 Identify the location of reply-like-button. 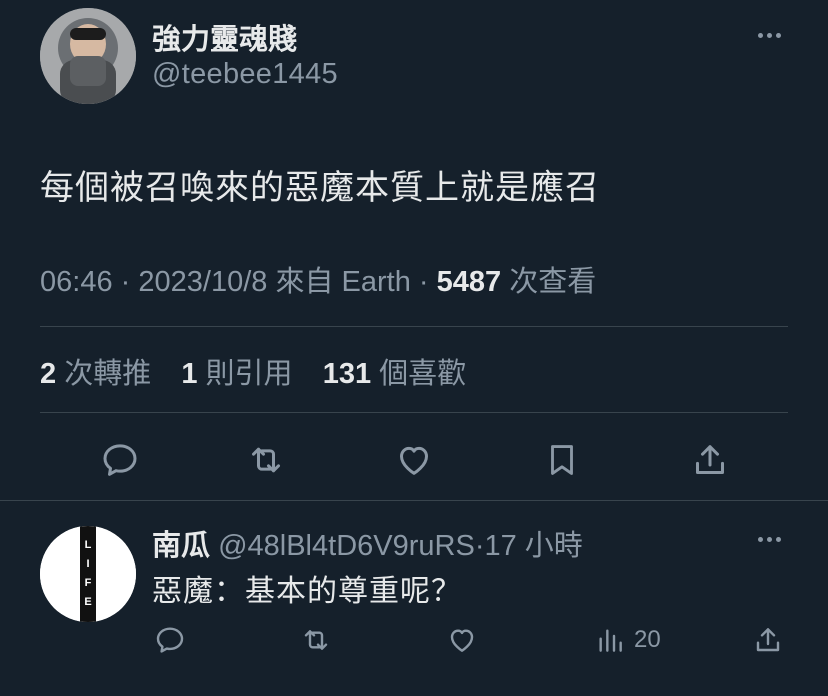
(462, 640).